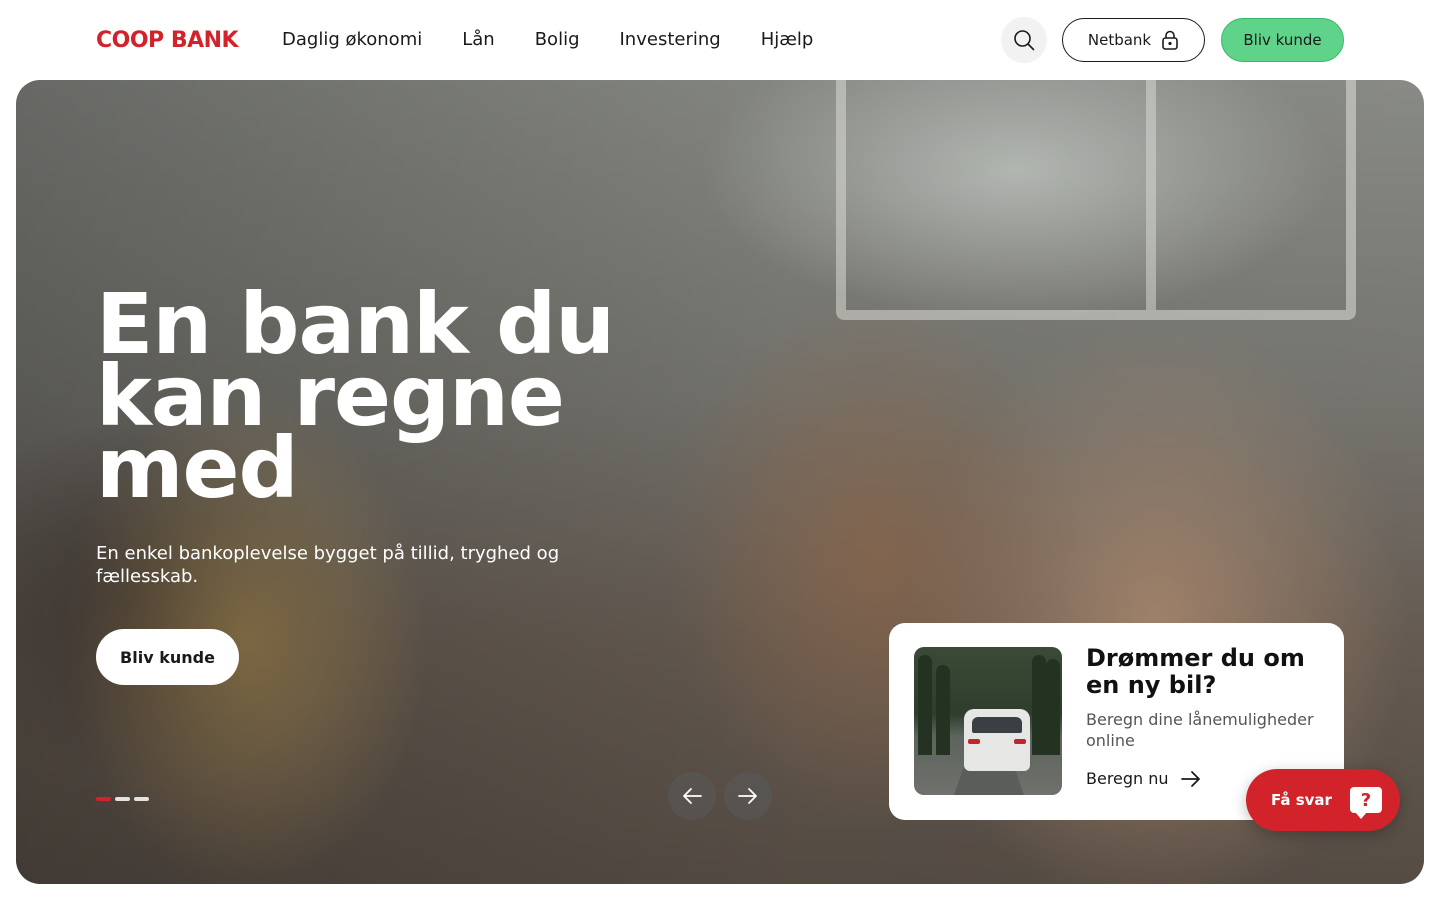  I want to click on previous-slide-button, so click(692, 796).